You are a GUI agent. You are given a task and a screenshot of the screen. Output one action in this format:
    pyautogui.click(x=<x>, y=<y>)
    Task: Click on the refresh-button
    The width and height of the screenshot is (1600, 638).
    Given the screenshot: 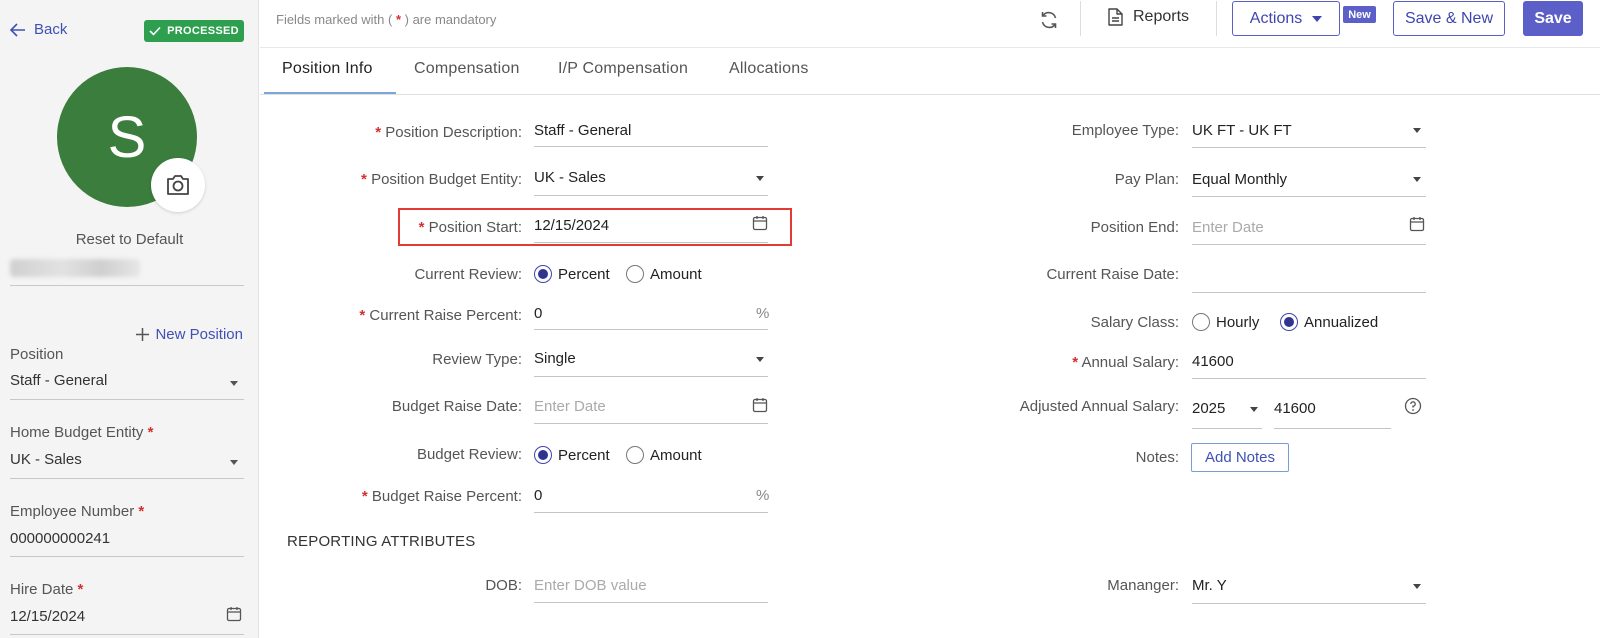 What is the action you would take?
    pyautogui.click(x=1049, y=20)
    